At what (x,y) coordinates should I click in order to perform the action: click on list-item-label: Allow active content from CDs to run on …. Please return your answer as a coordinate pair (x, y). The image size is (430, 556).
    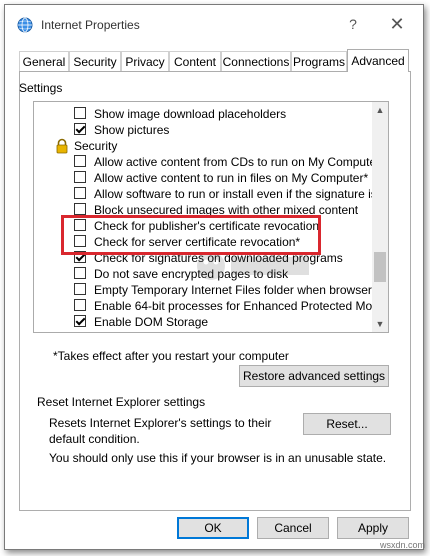
    Looking at the image, I should click on (239, 162).